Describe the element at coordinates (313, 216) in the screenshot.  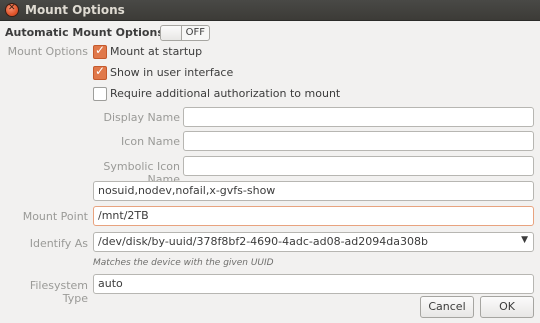
I see `mount-point-field: /mnt/2TB` at that location.